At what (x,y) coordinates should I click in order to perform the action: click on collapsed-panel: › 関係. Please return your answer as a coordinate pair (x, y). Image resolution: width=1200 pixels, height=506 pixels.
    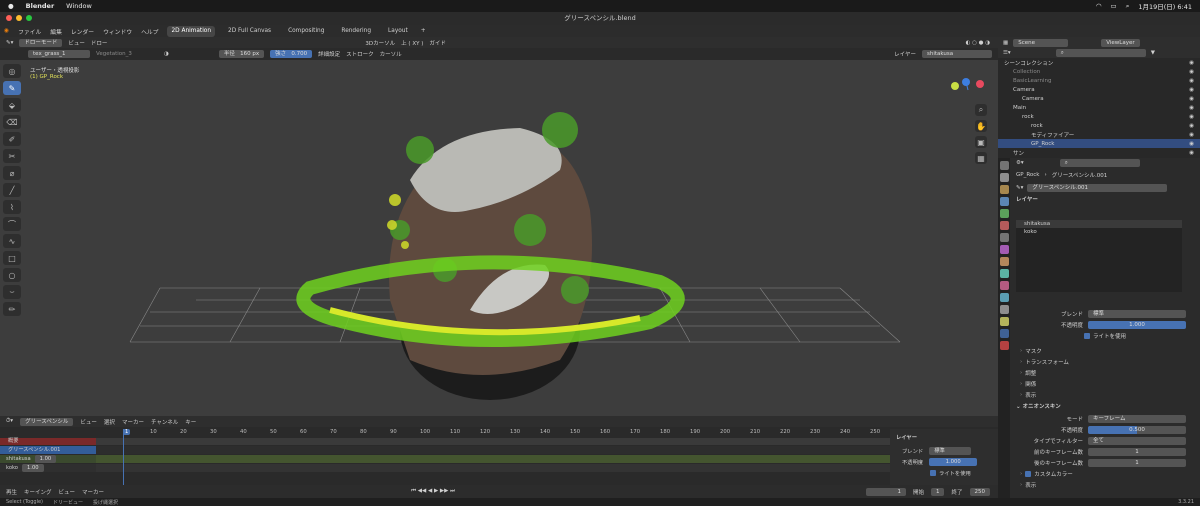
    Looking at the image, I should click on (1105, 383).